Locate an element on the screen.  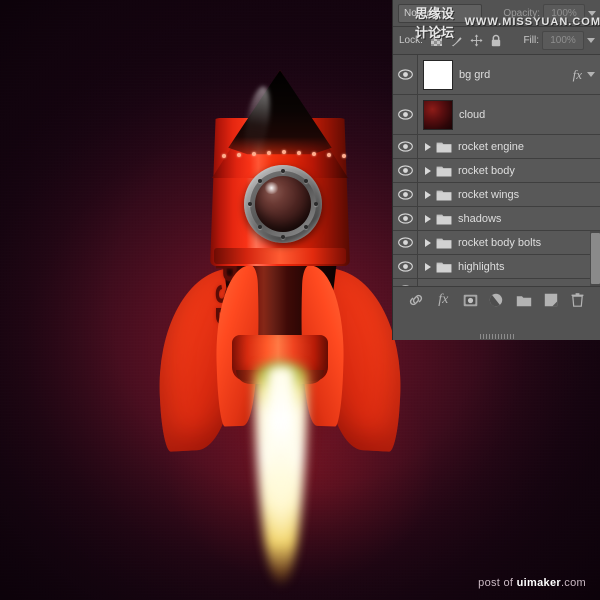
layer-name: rocket body is located at coordinates (486, 171).